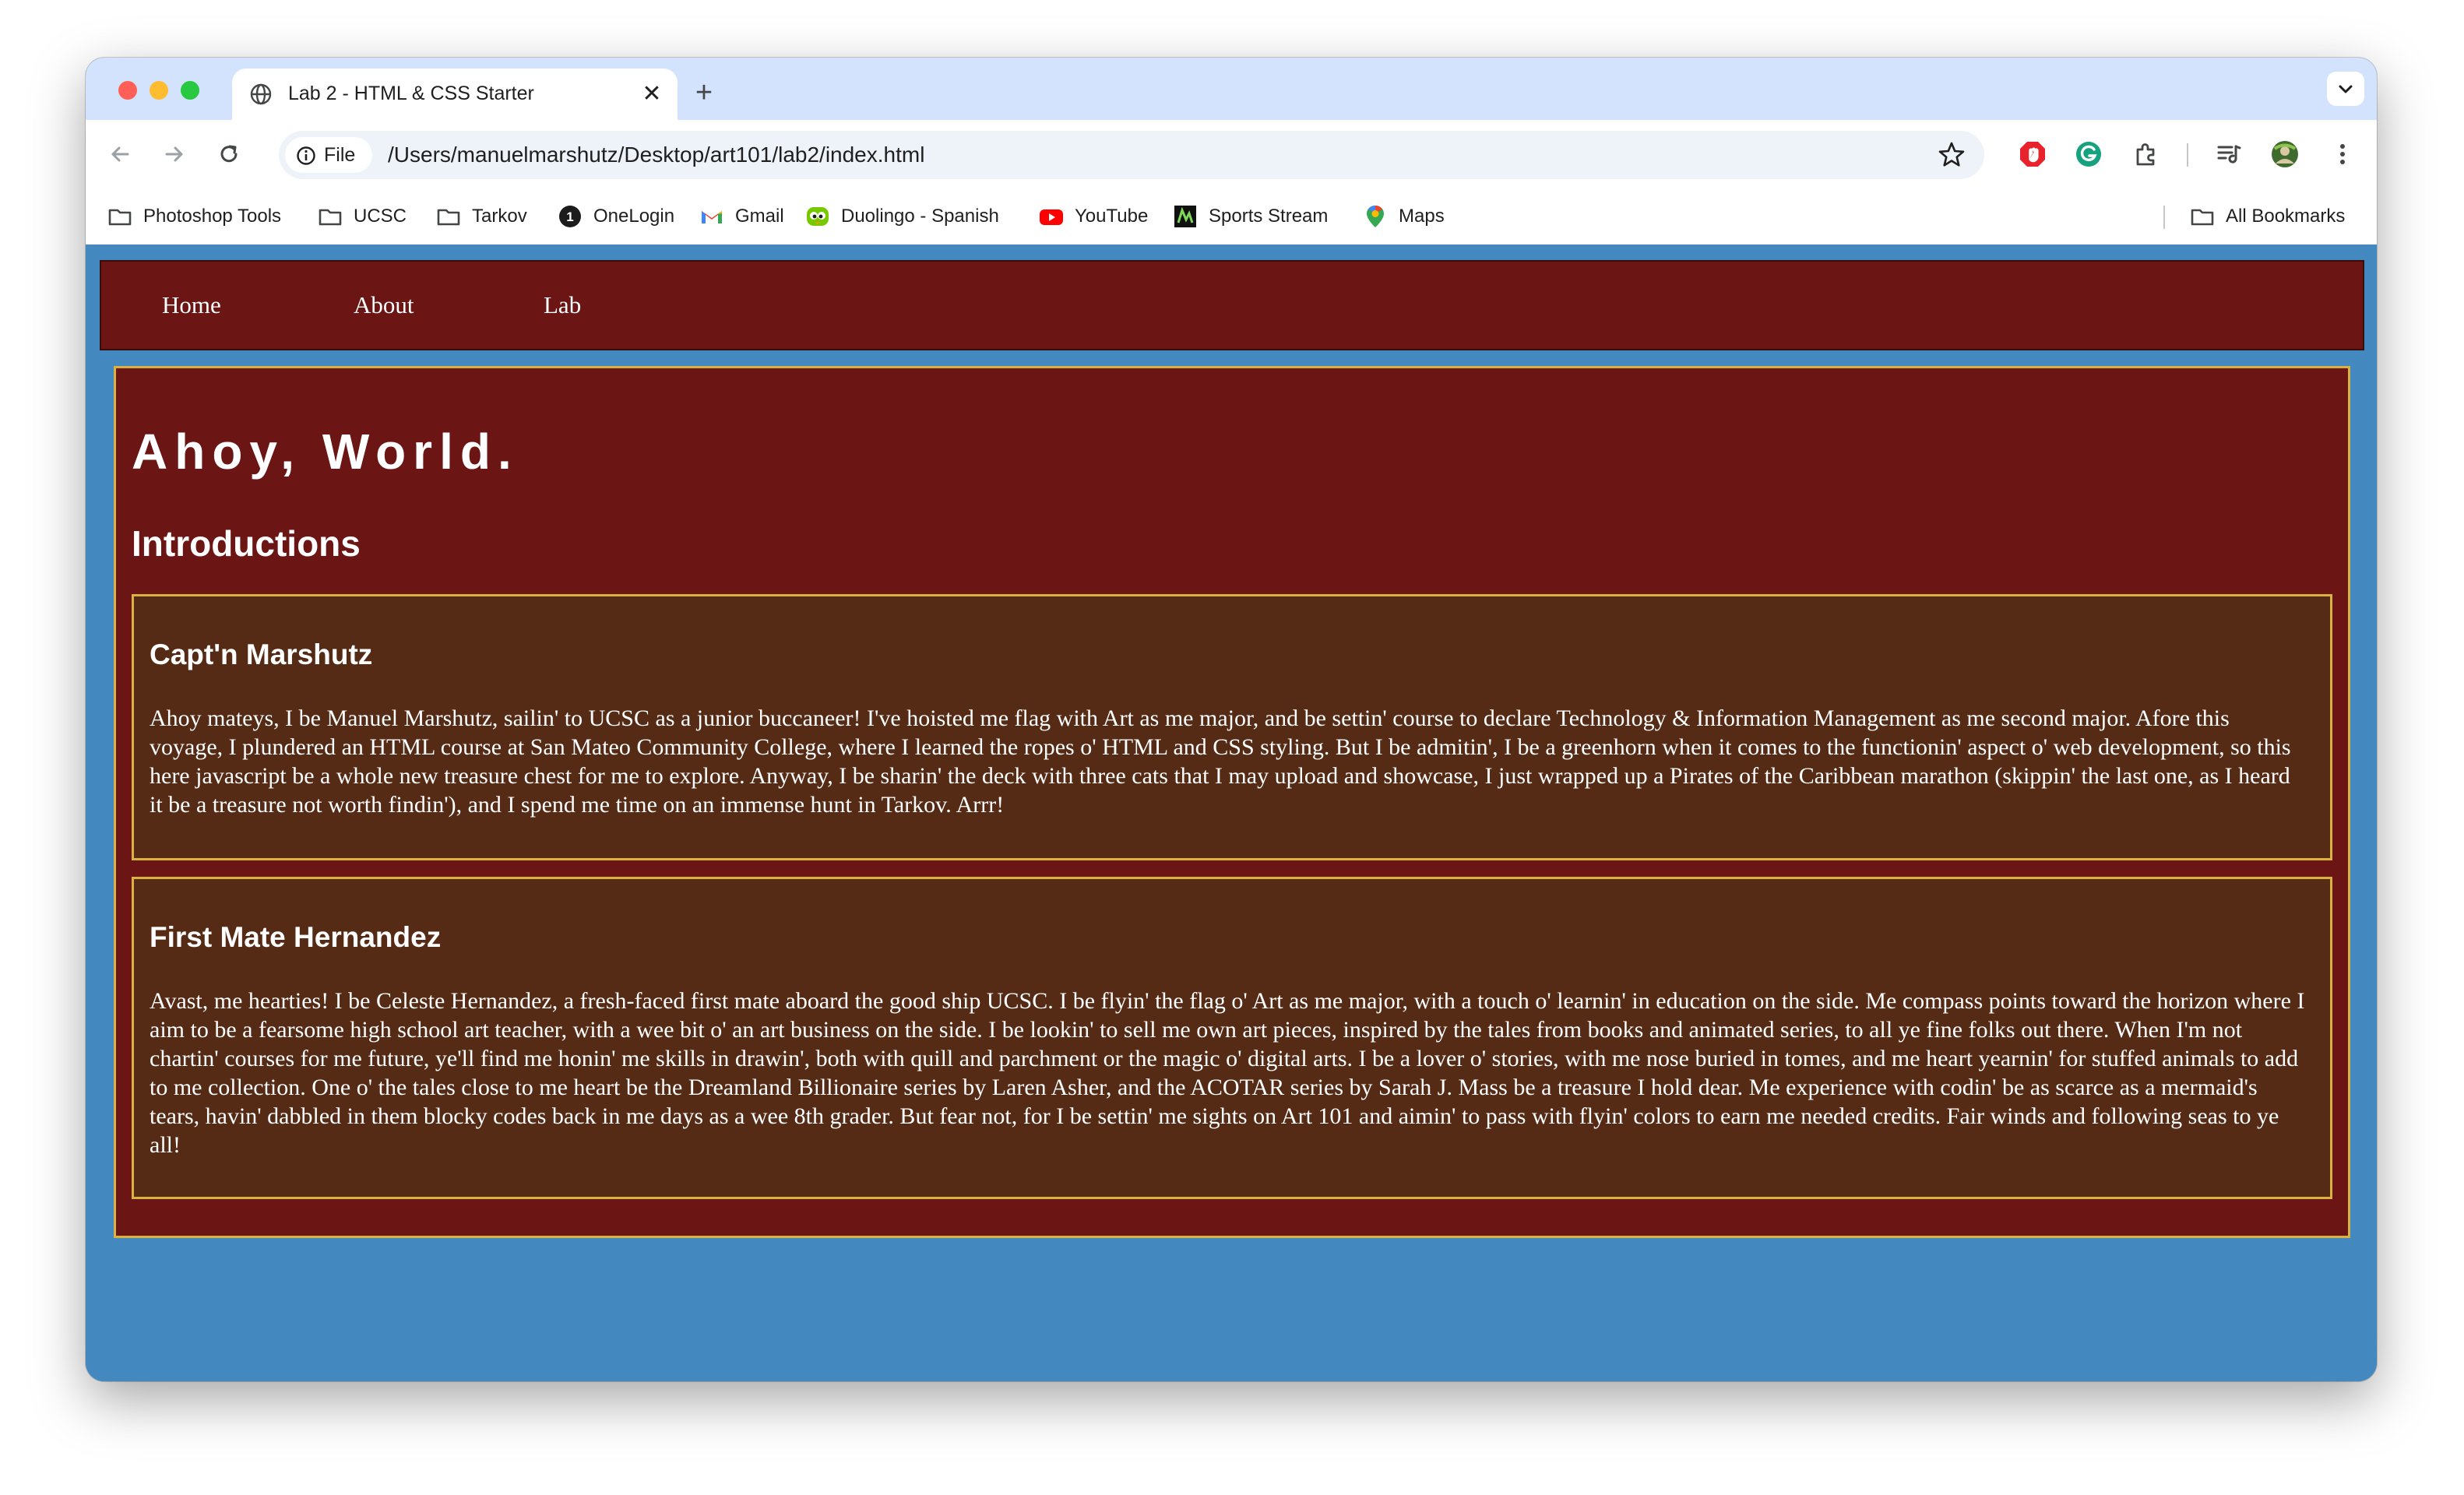  What do you see at coordinates (2187, 155) in the screenshot?
I see `toolbar-separator` at bounding box center [2187, 155].